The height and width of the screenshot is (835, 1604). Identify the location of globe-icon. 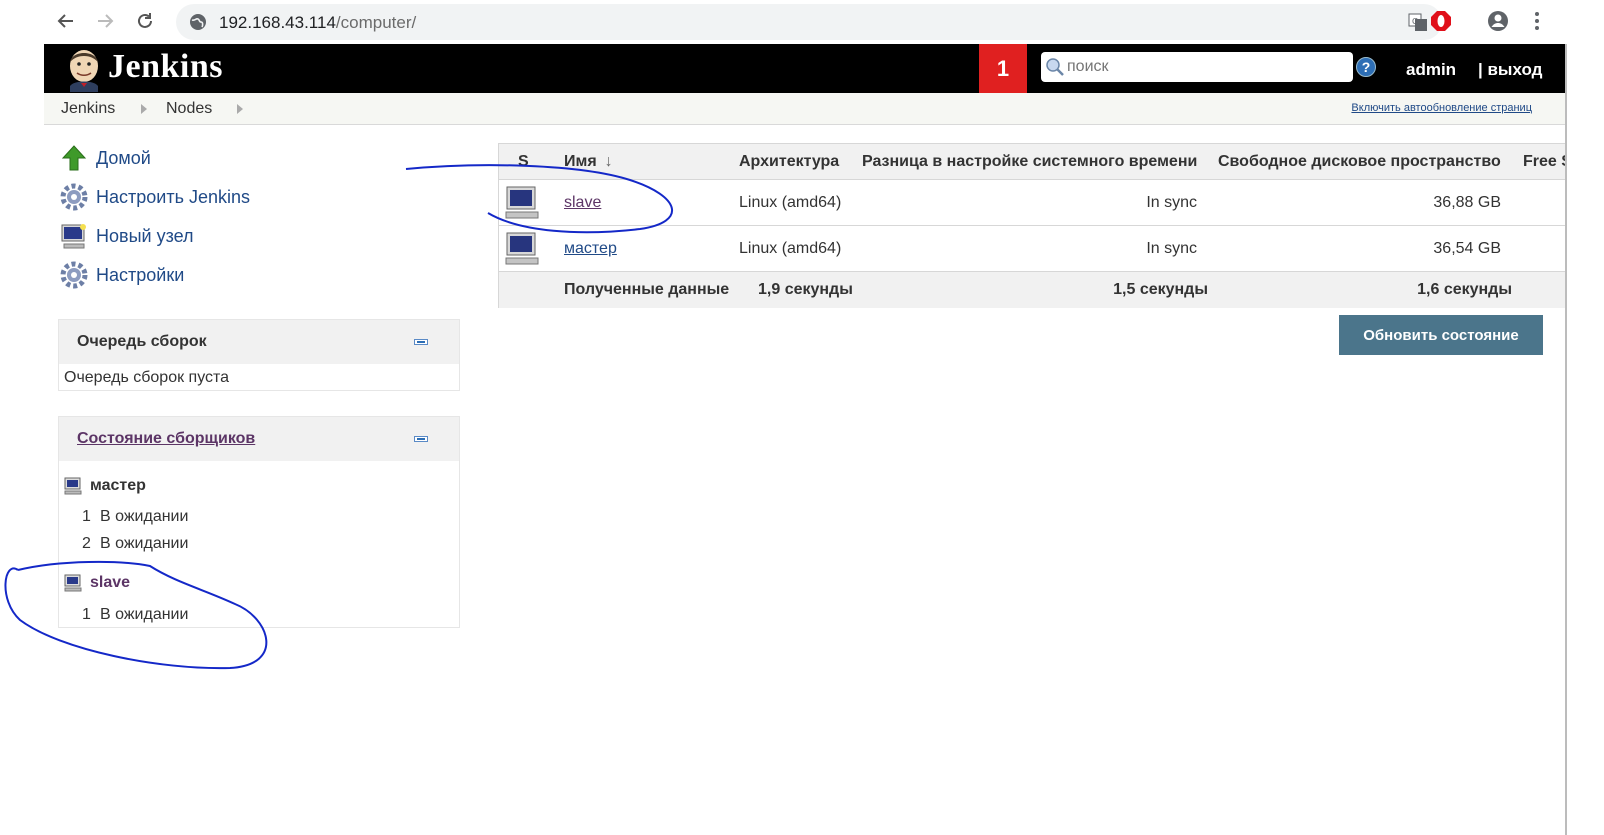
(198, 22).